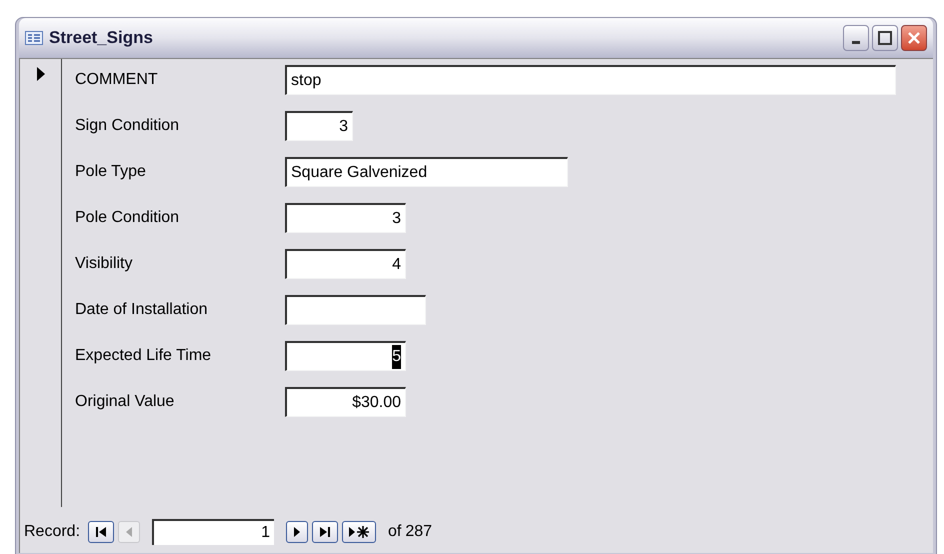  I want to click on field-value: 5, so click(396, 356).